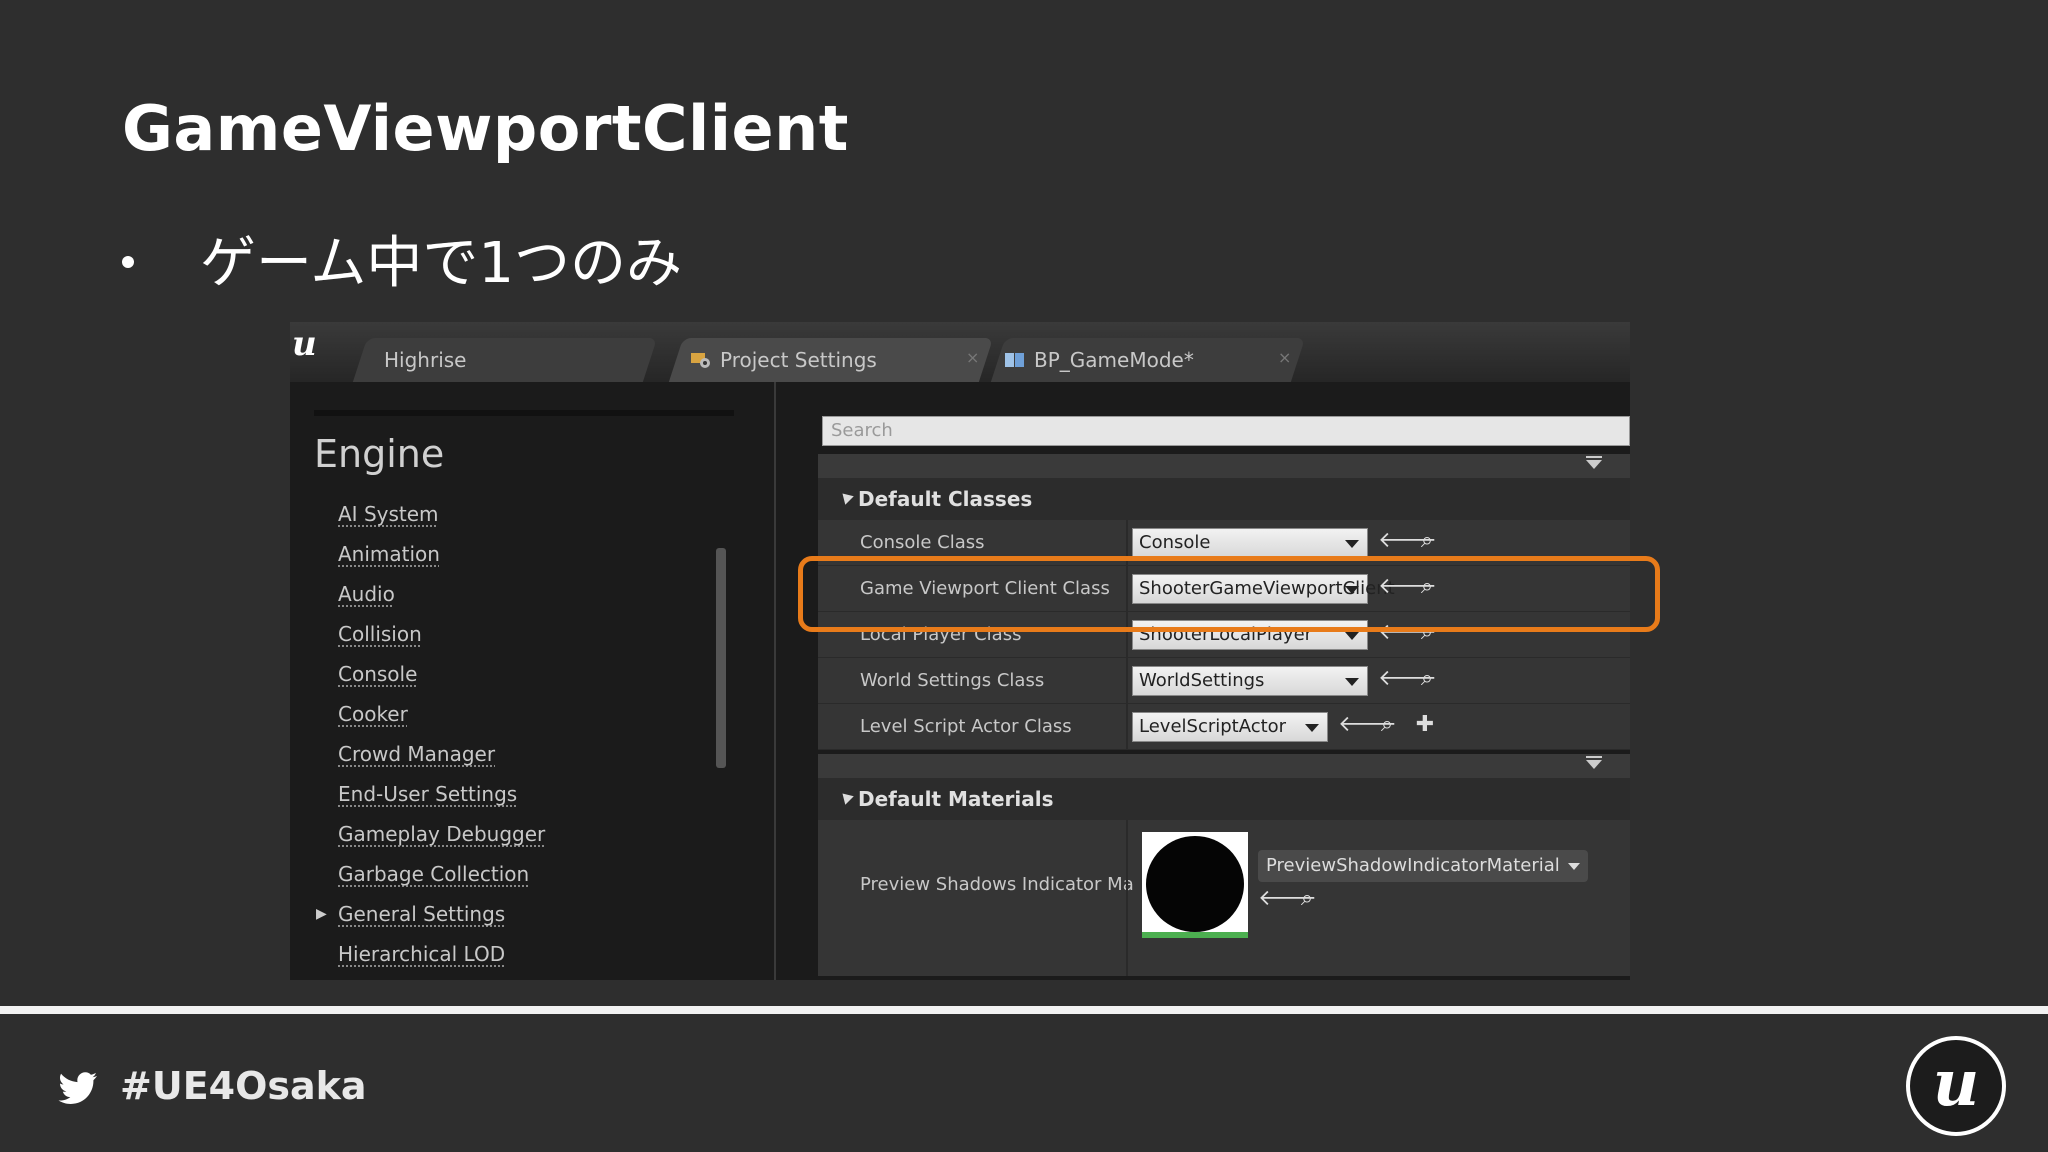 This screenshot has height=1152, width=2048. I want to click on default-classes-header: Default Classes, so click(1224, 499).